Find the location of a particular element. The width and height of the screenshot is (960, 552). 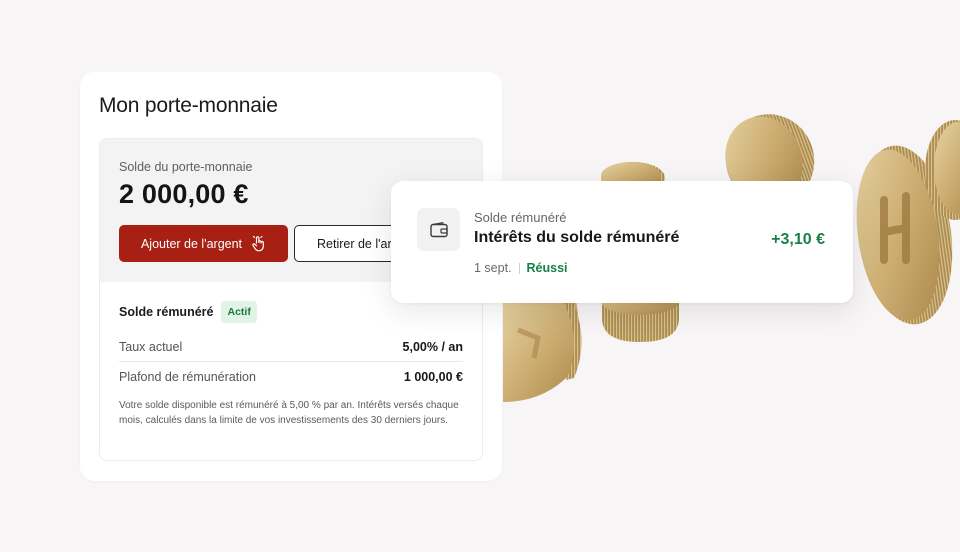

info-row-value: 1 000,00 € is located at coordinates (433, 377).